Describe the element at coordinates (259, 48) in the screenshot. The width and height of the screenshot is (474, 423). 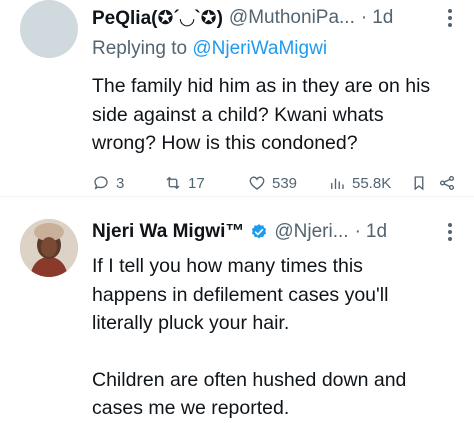
I see `mention-link: @NjeriWaMigwi` at that location.